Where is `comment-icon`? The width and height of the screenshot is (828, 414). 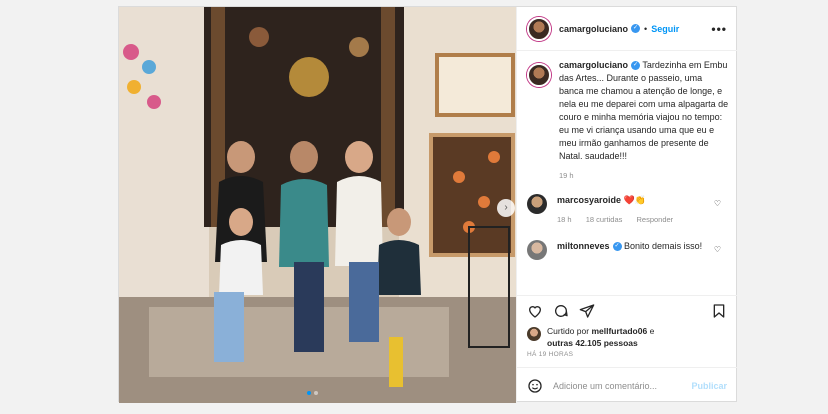 comment-icon is located at coordinates (561, 311).